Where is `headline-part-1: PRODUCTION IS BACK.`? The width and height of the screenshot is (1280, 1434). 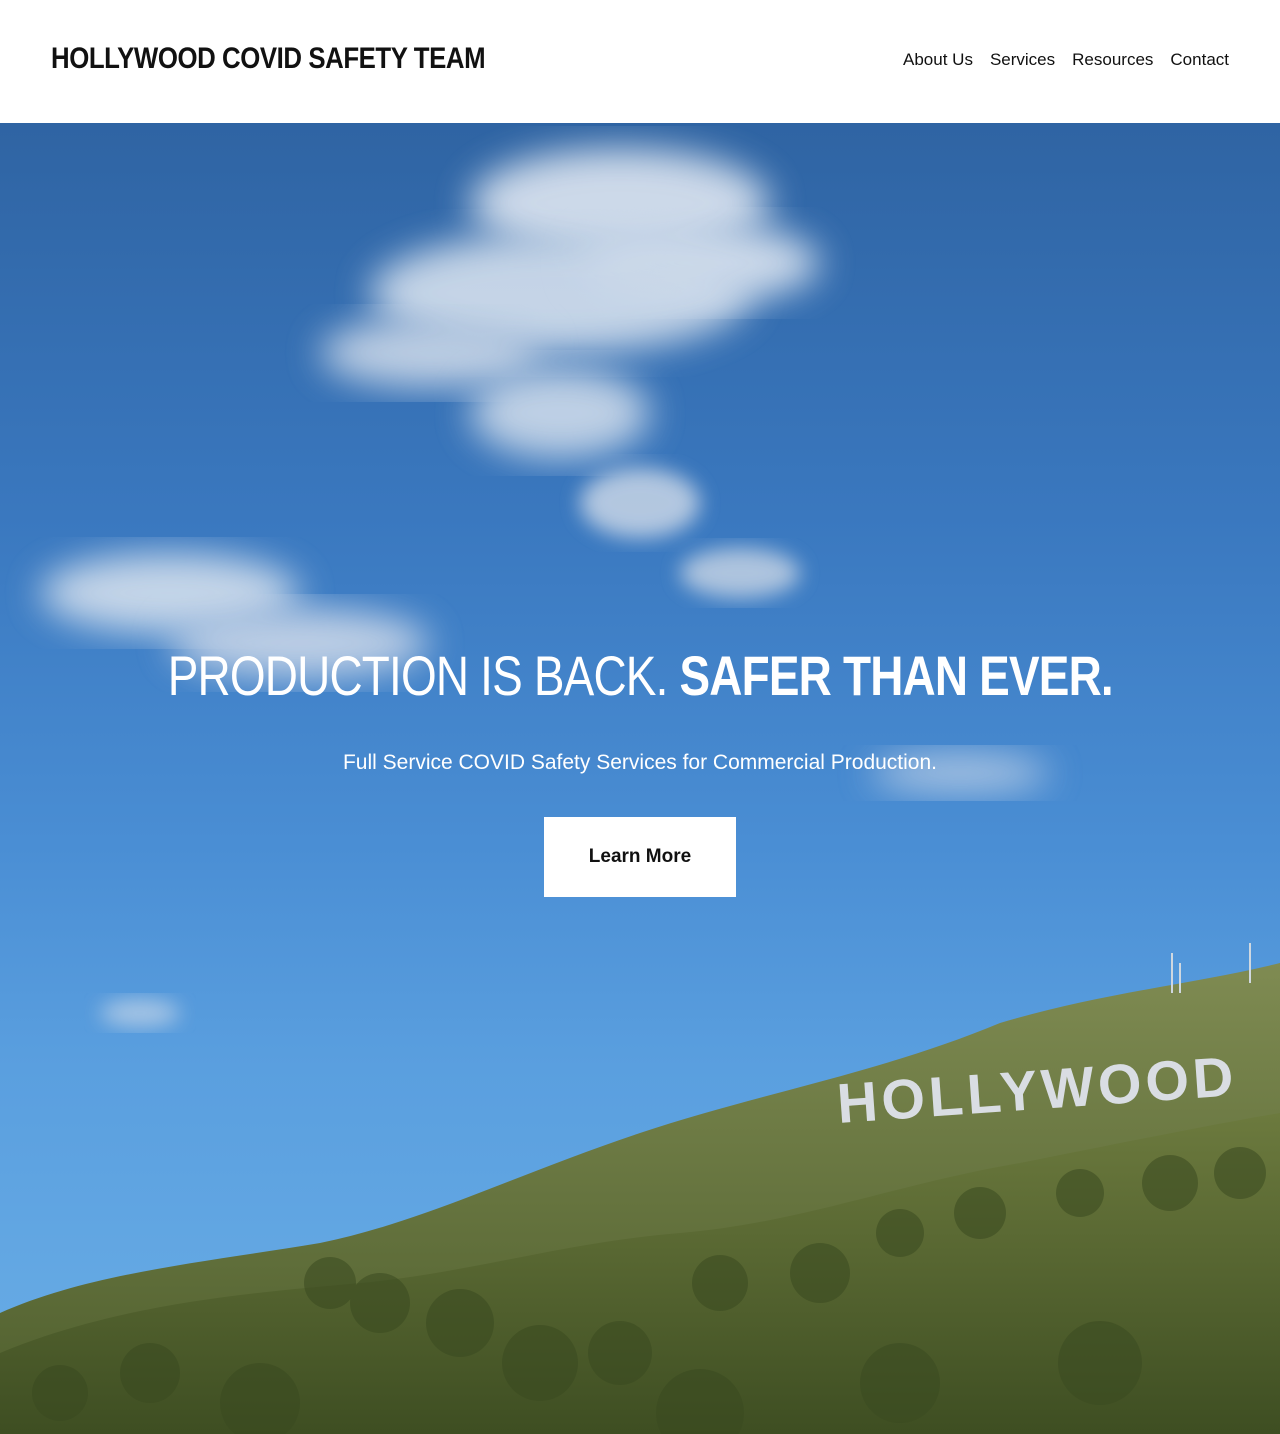
headline-part-1: PRODUCTION IS BACK. is located at coordinates (417, 675).